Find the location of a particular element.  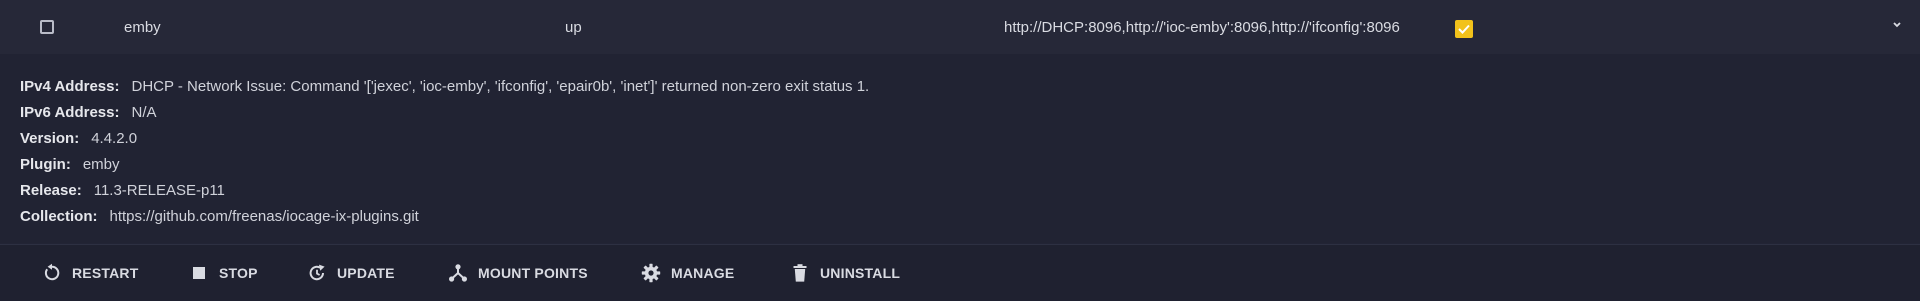

plugin-name: emby is located at coordinates (142, 27).